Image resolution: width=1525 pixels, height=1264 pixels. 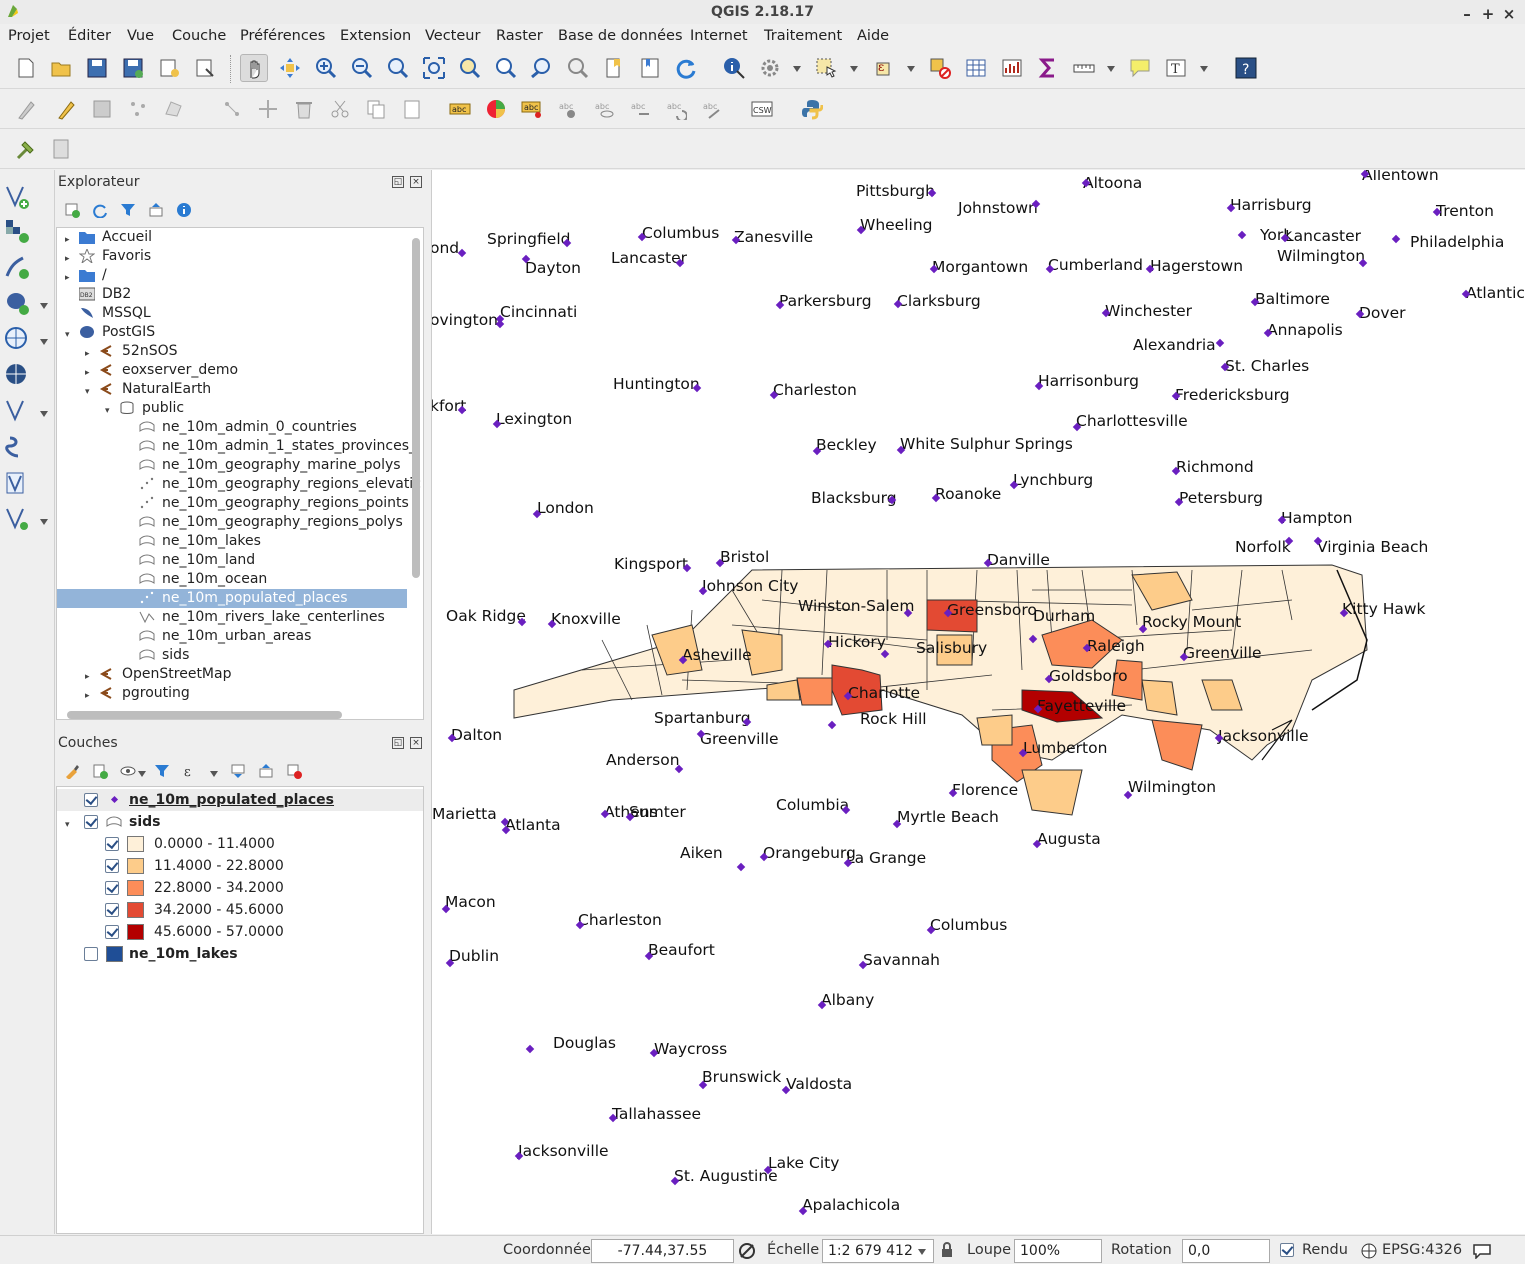 I want to click on legend-class-row: 34.2000 - 45.6000, so click(x=240, y=910).